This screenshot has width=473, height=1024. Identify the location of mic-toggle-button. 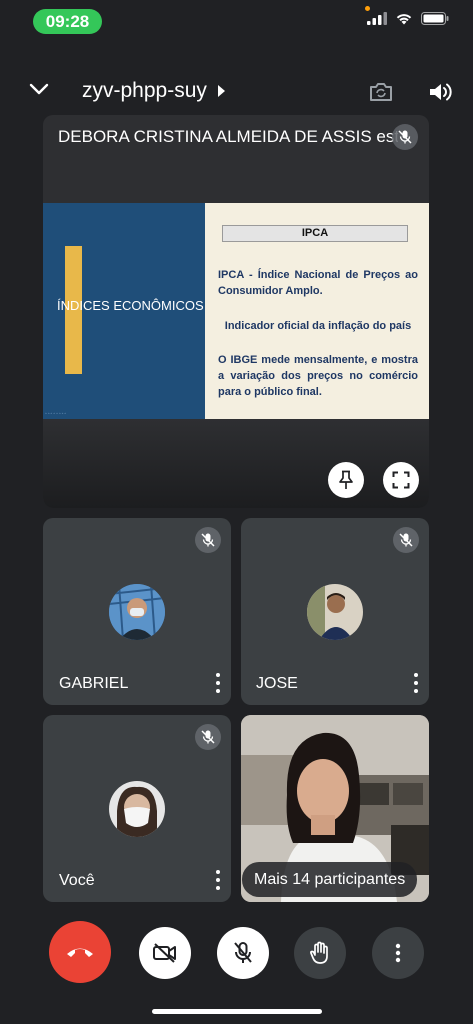
(243, 953).